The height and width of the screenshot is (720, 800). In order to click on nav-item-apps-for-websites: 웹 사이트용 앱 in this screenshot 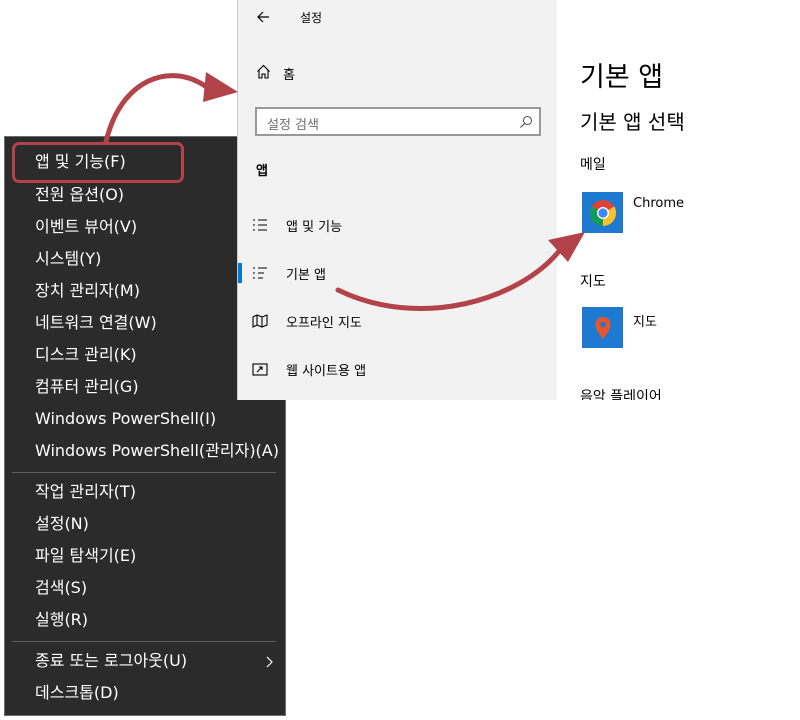, I will do `click(398, 369)`.